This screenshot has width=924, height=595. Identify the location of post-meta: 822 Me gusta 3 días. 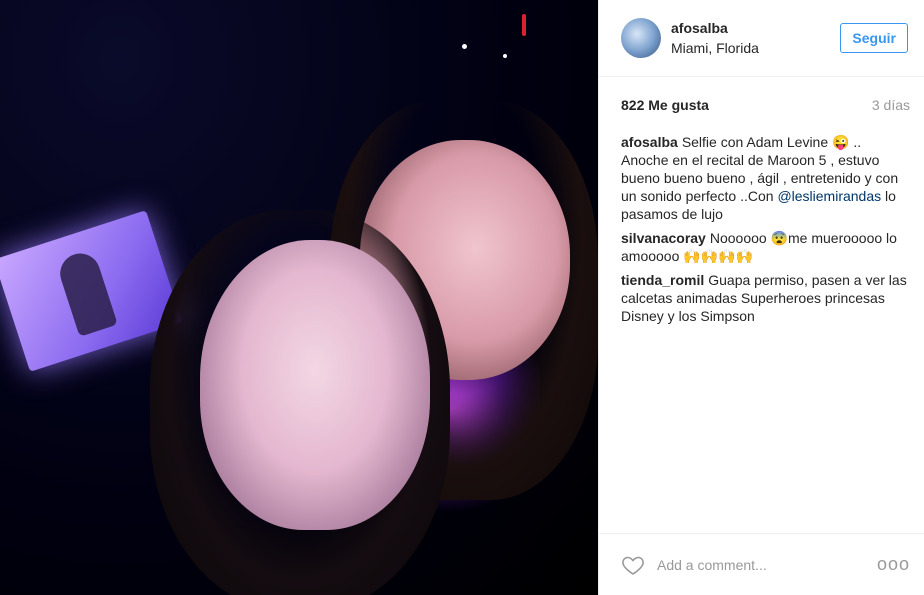
(761, 95).